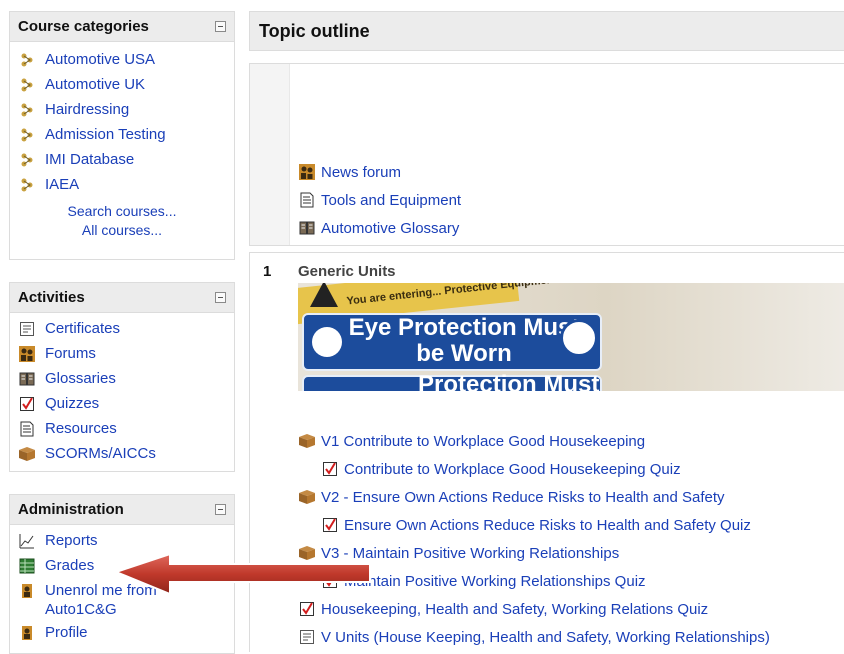 The height and width of the screenshot is (654, 844). What do you see at coordinates (27, 541) in the screenshot?
I see `reports-chart-icon` at bounding box center [27, 541].